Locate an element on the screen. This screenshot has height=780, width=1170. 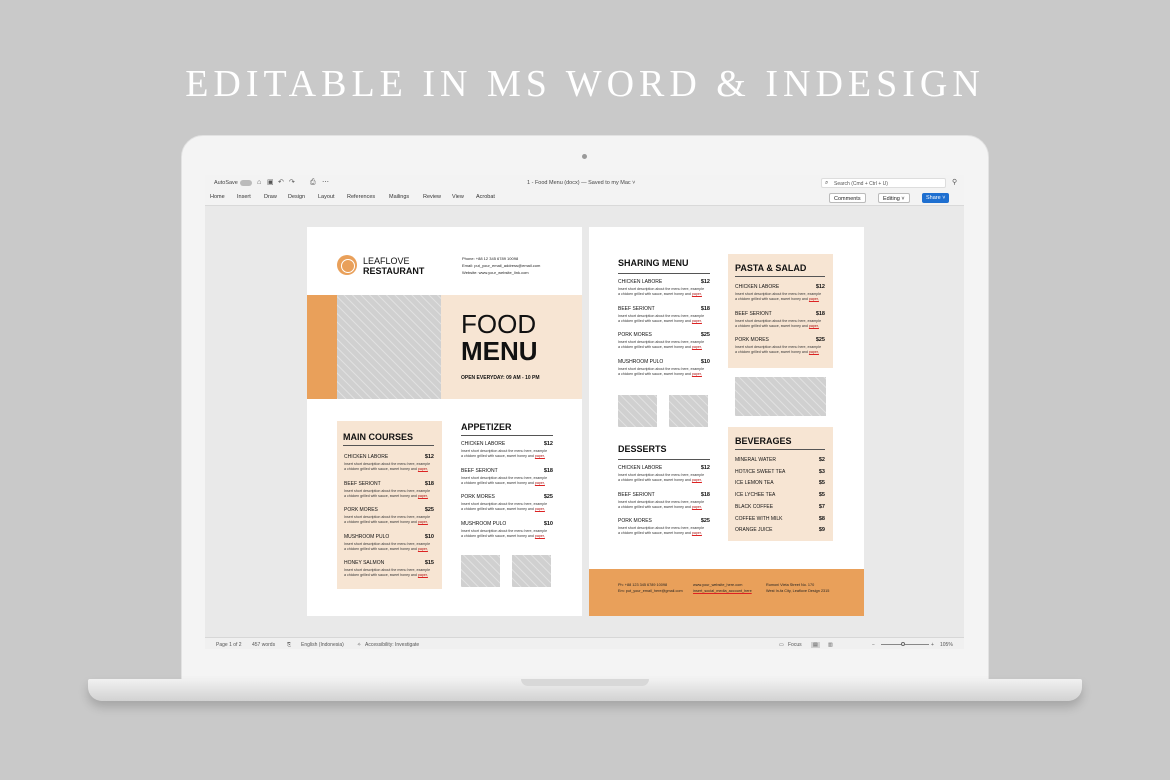
headline: EDITABLE IN MS WORD & INDESIGN is located at coordinates (585, 84).